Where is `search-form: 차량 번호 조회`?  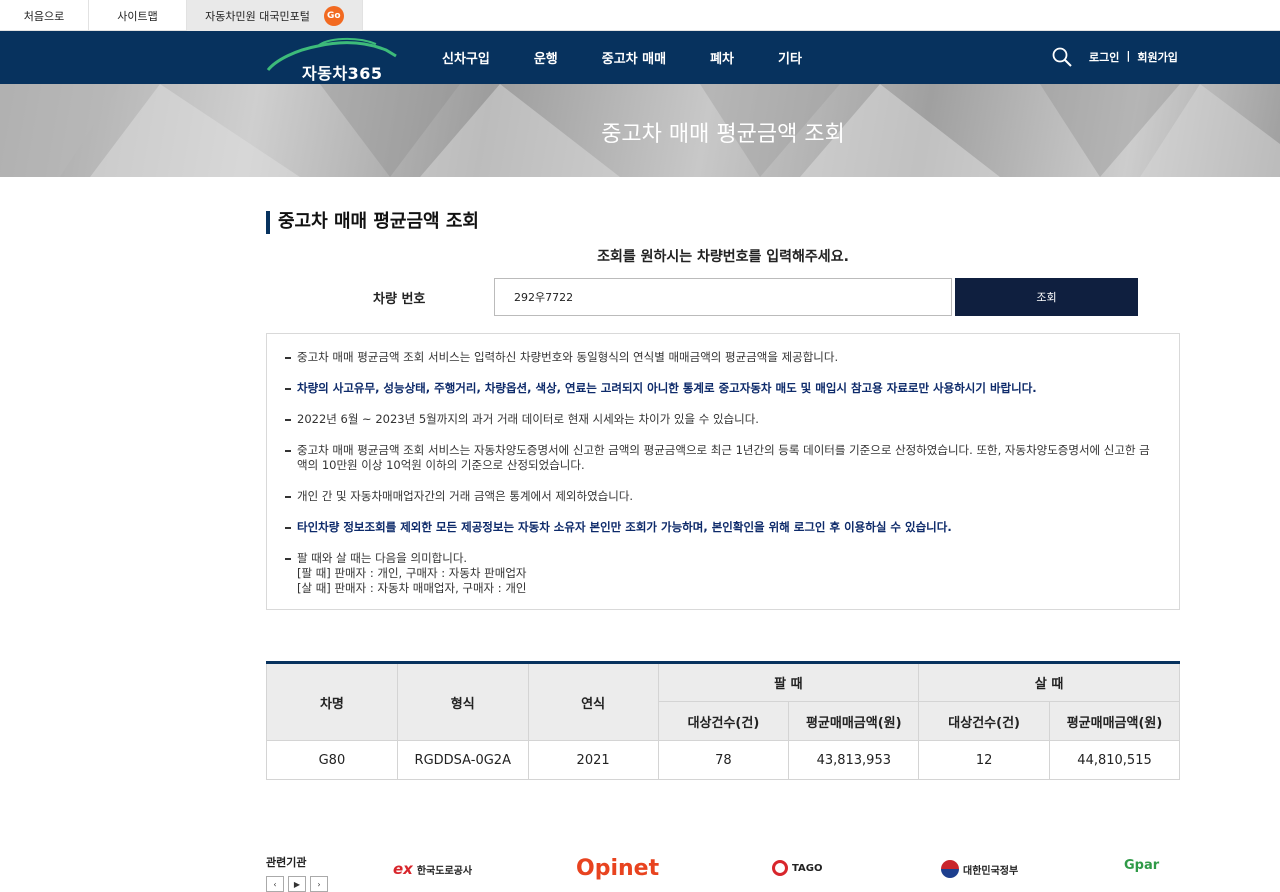
search-form: 차량 번호 조회 is located at coordinates (723, 298).